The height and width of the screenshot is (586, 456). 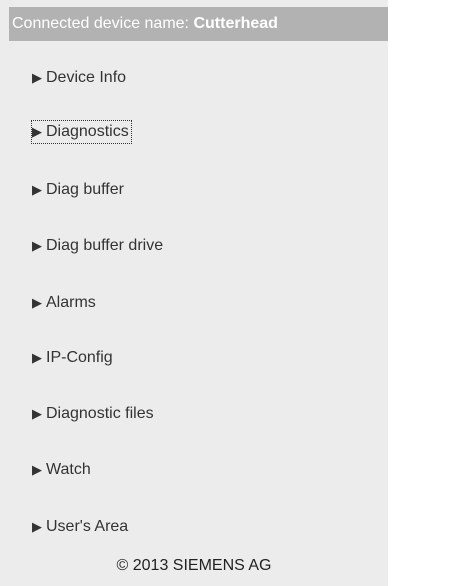 I want to click on nav-item-label: Diag buffer drive, so click(x=105, y=245).